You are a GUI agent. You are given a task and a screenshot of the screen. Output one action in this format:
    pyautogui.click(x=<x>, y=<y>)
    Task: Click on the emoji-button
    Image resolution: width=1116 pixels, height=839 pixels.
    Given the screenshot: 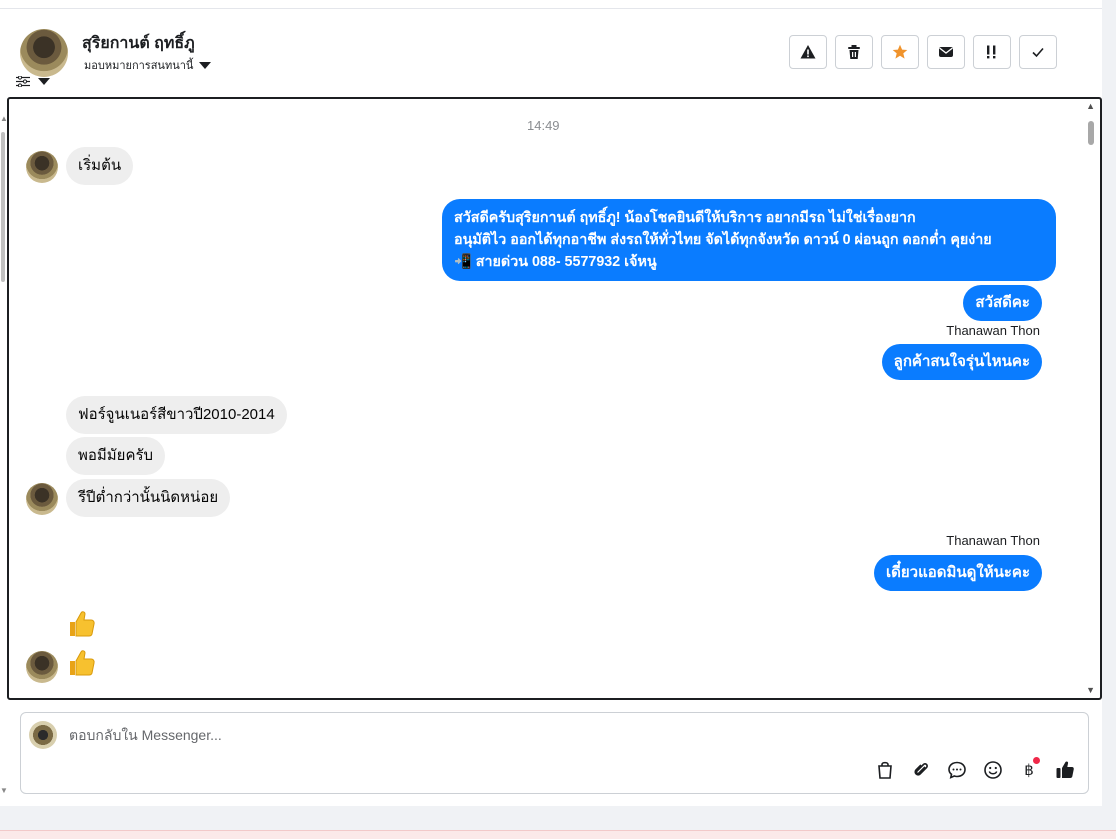 What is the action you would take?
    pyautogui.click(x=993, y=770)
    